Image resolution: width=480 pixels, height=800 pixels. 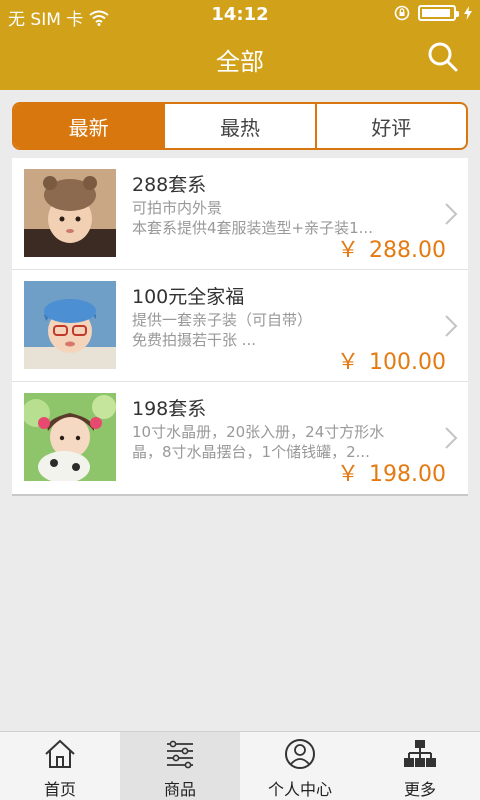 What do you see at coordinates (169, 185) in the screenshot?
I see `product-title: 288套系` at bounding box center [169, 185].